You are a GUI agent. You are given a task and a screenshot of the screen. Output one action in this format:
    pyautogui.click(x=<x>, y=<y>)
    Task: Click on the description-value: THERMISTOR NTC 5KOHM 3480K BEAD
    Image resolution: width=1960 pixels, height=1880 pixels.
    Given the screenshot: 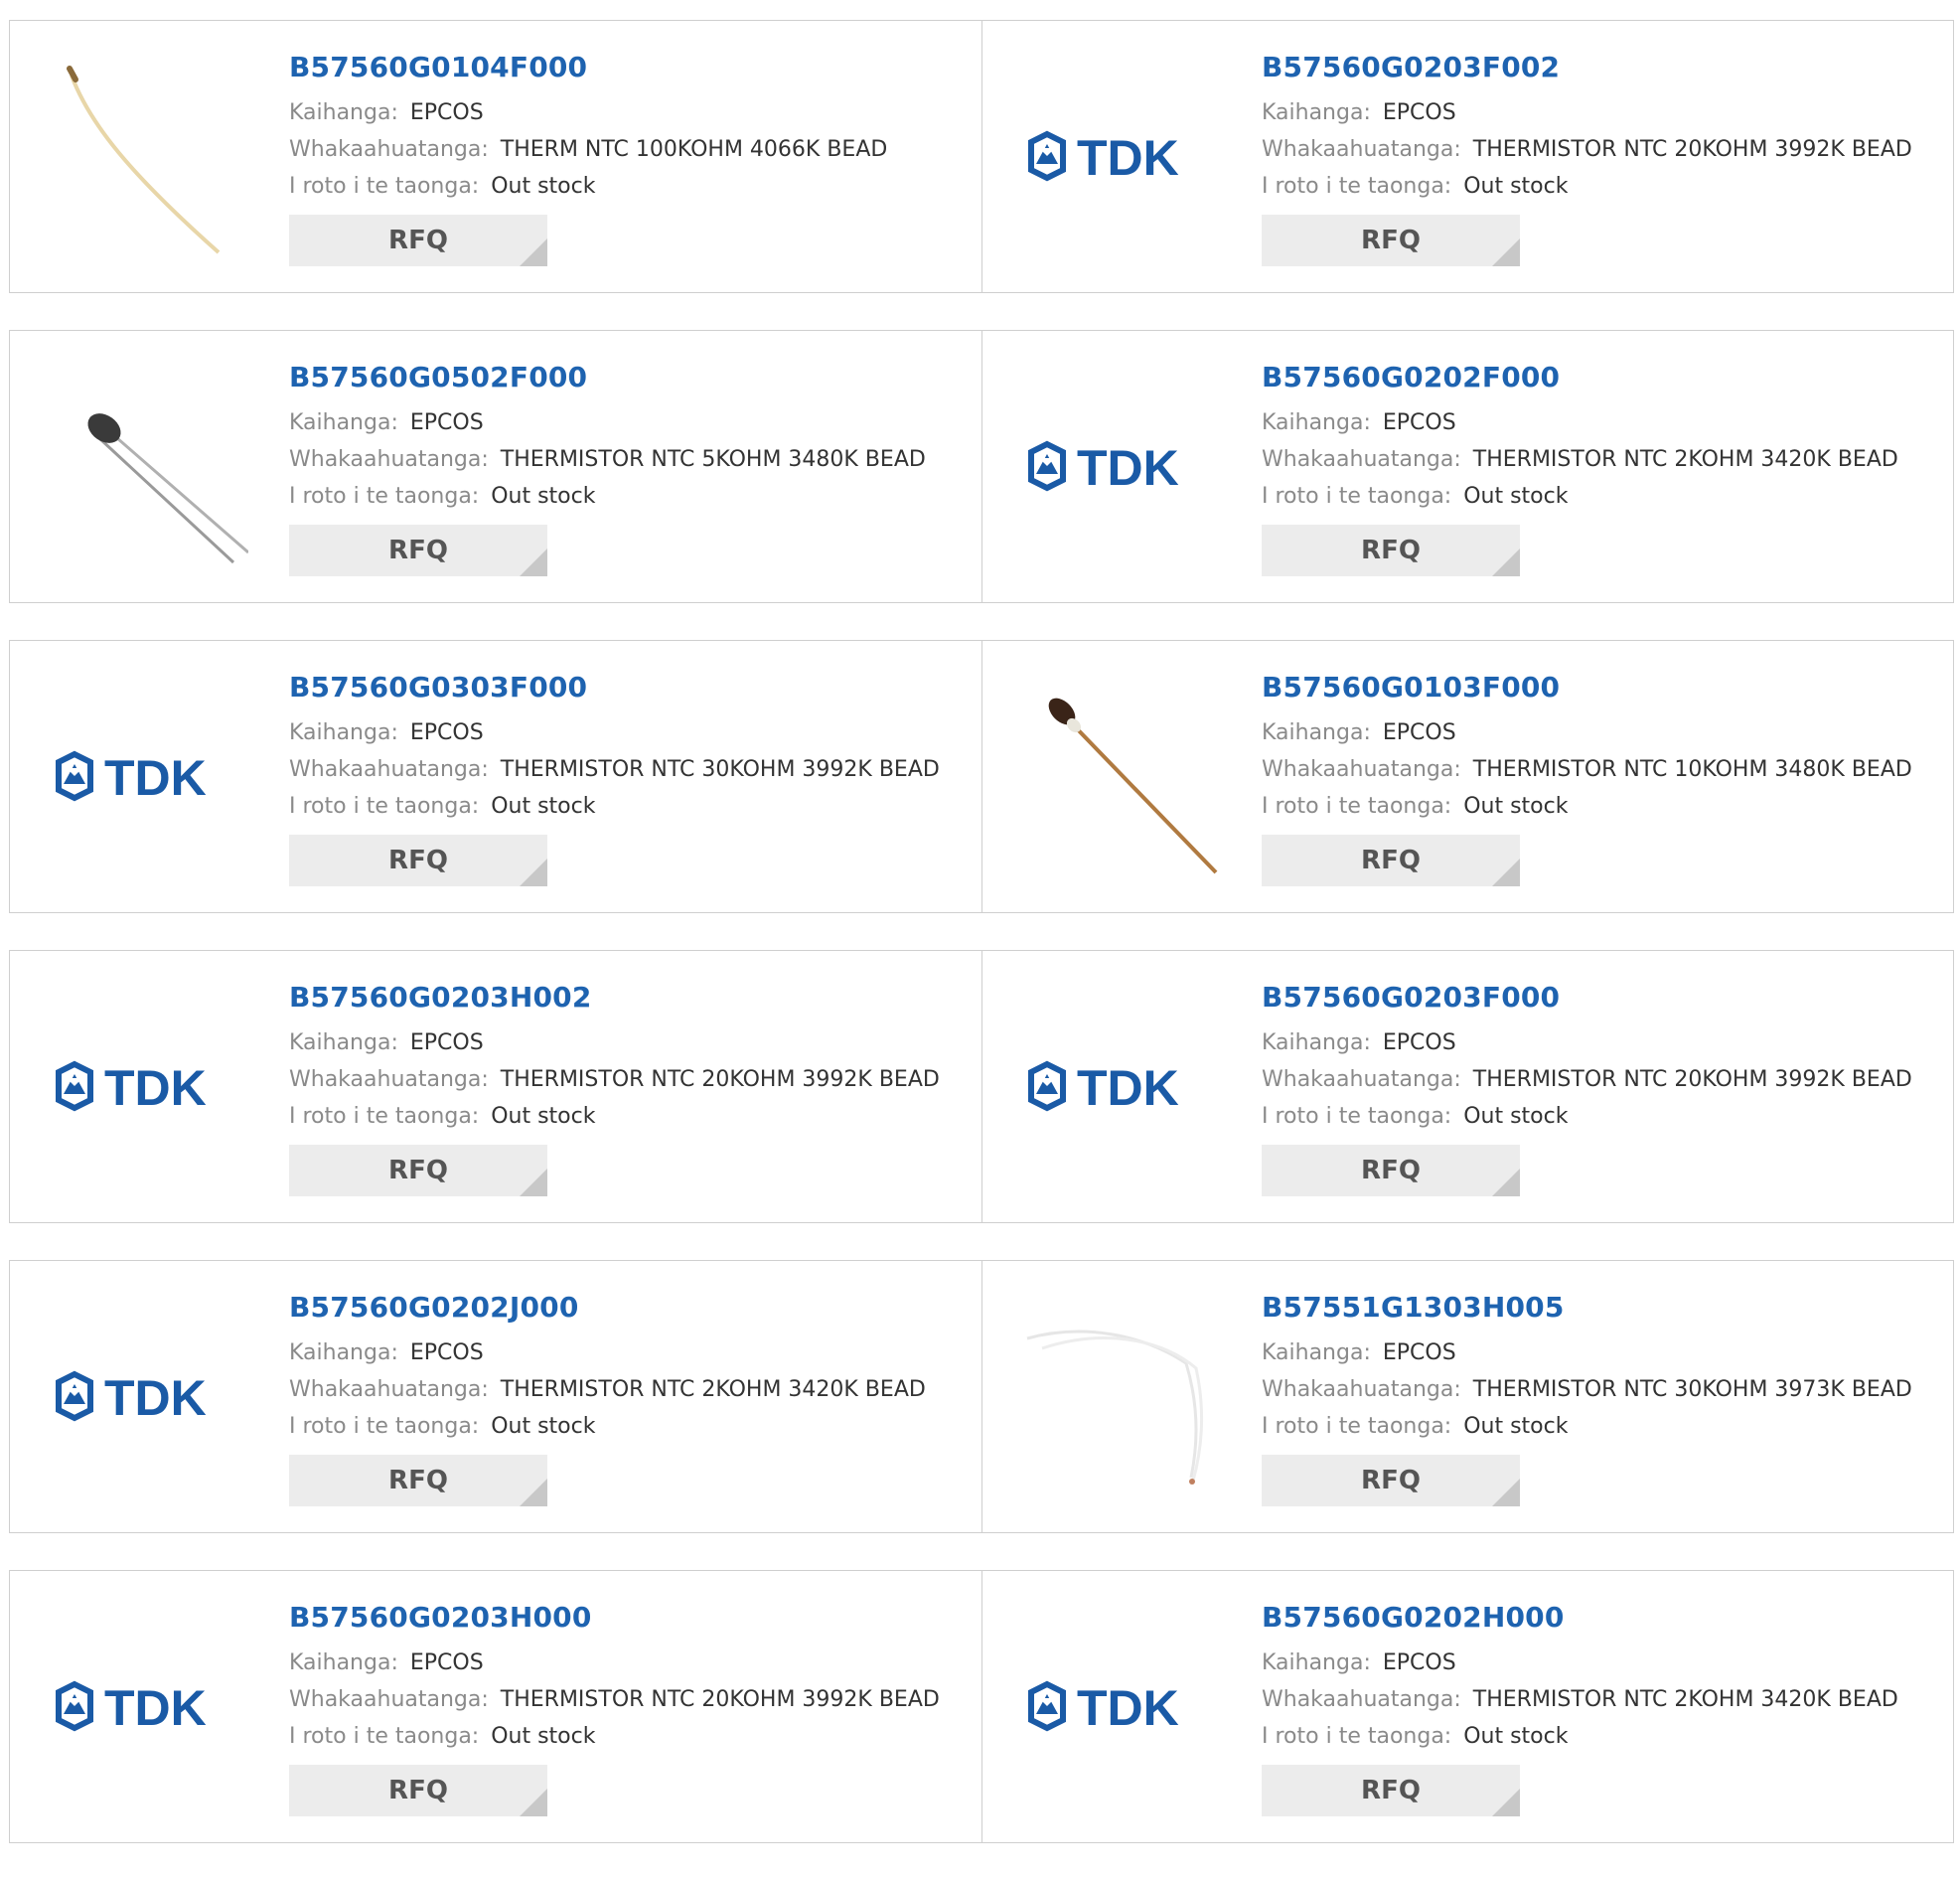 What is the action you would take?
    pyautogui.click(x=713, y=459)
    